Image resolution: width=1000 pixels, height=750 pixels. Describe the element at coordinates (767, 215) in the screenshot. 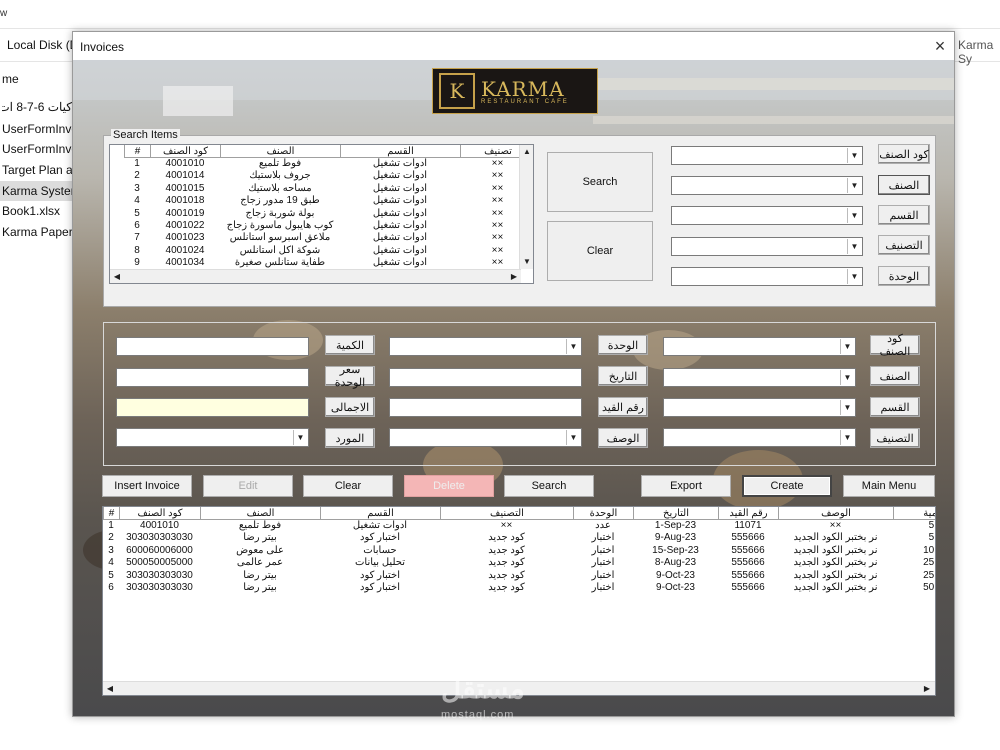

I see `filter-section-combo: ▼` at that location.